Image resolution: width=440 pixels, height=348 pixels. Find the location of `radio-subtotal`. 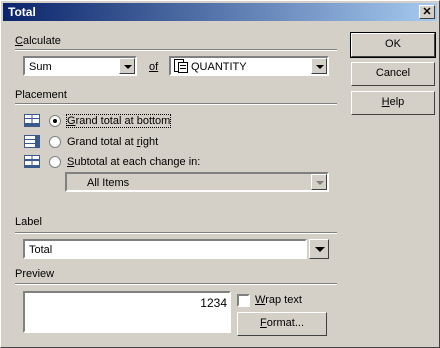

radio-subtotal is located at coordinates (55, 162).